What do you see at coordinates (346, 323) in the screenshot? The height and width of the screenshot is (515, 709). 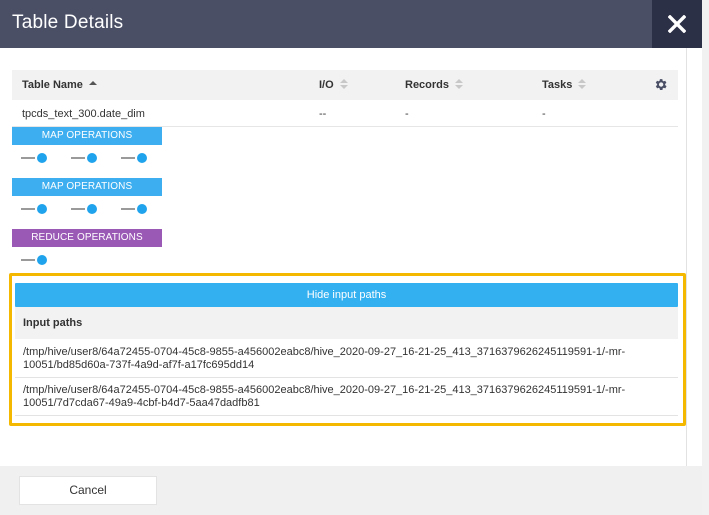 I see `input-paths-header: Input paths` at bounding box center [346, 323].